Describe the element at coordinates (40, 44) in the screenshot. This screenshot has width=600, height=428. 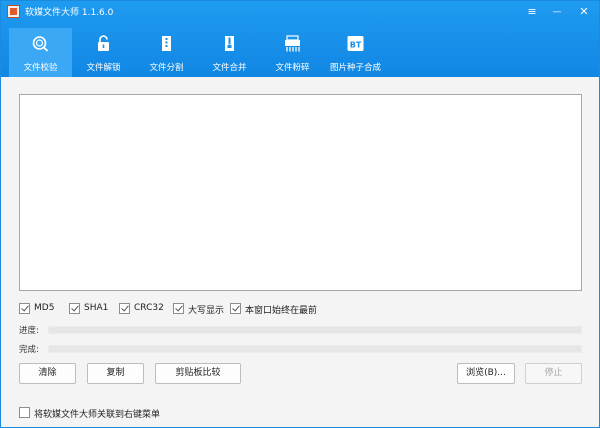
I see `search-document-icon` at that location.